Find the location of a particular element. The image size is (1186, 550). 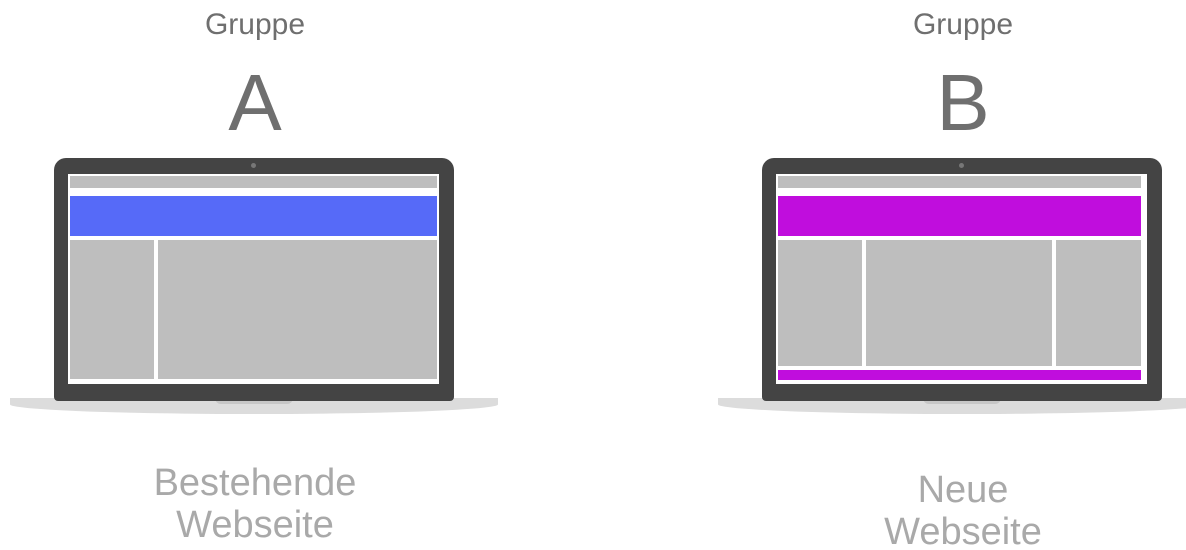

group-b-caption: Gruppe is located at coordinates (963, 24).